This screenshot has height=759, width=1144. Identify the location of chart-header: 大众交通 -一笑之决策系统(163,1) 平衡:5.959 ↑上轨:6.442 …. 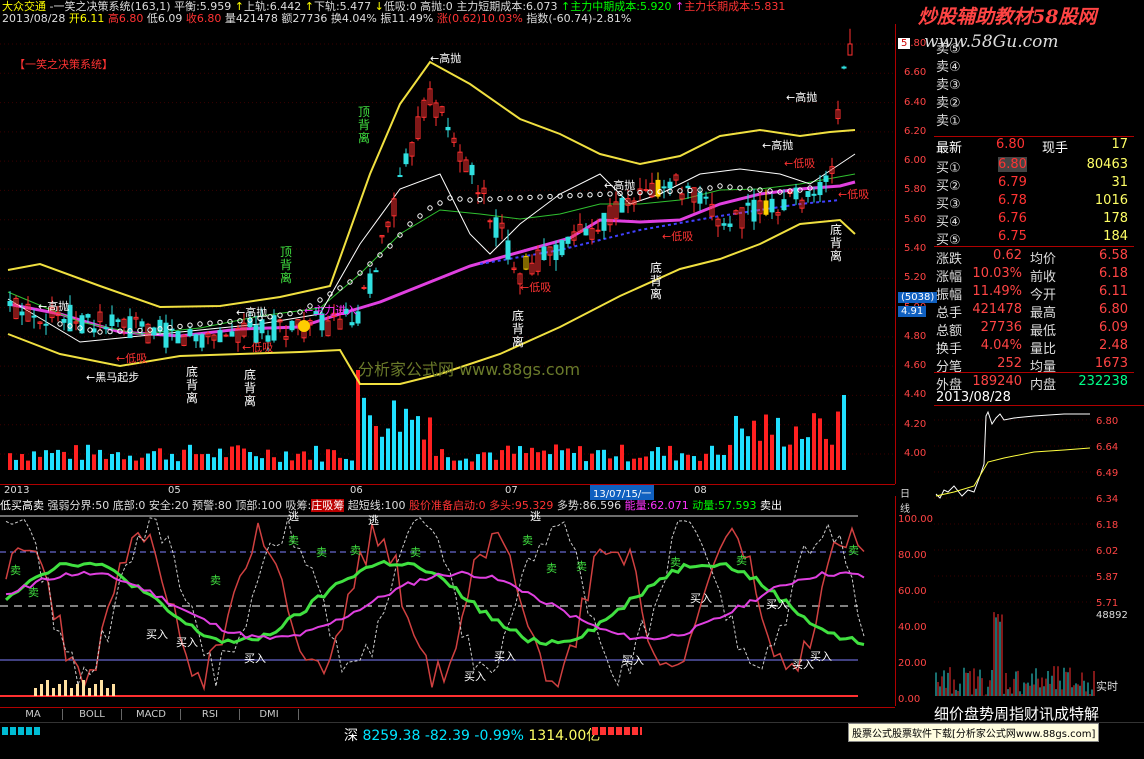
(447, 12).